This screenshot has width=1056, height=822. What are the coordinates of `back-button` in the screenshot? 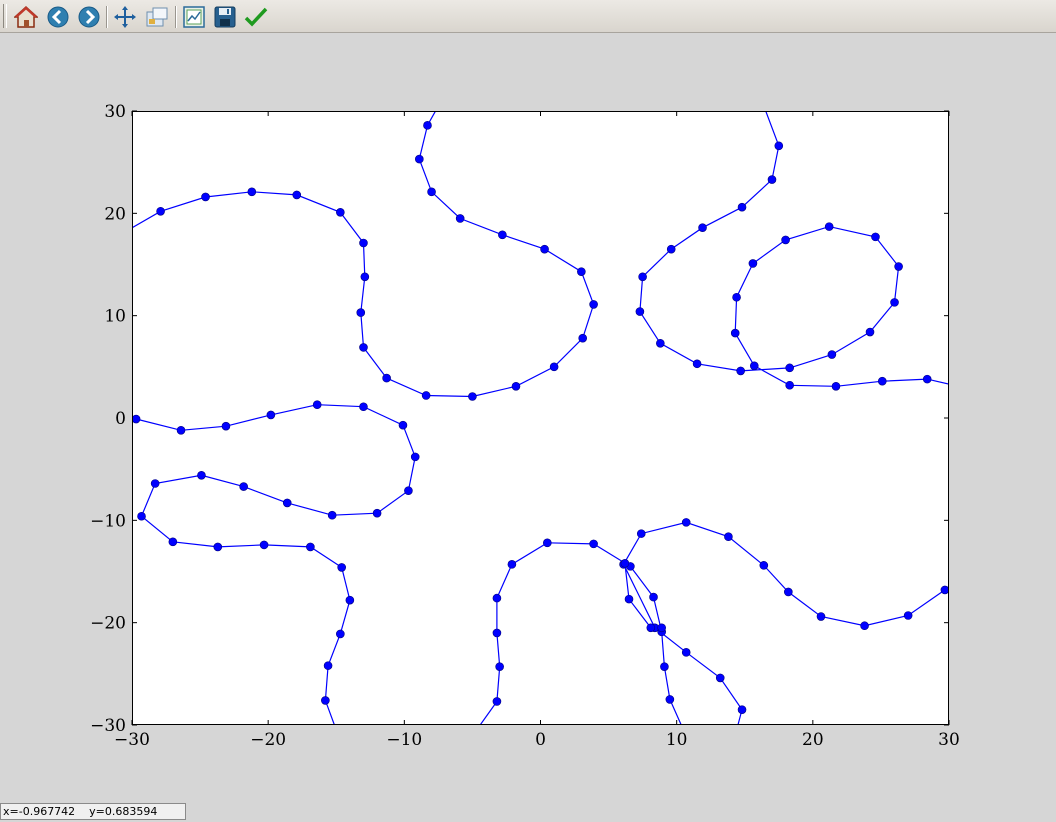 It's located at (58, 17).